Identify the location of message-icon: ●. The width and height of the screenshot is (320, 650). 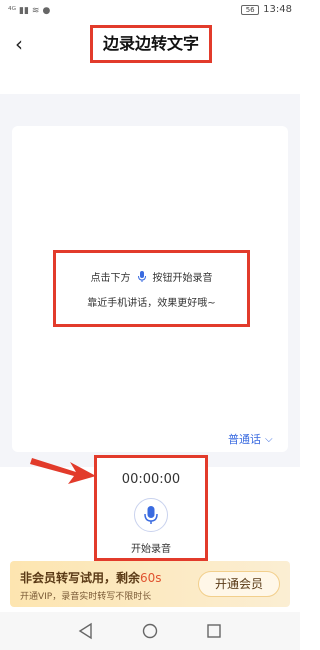
(46, 11).